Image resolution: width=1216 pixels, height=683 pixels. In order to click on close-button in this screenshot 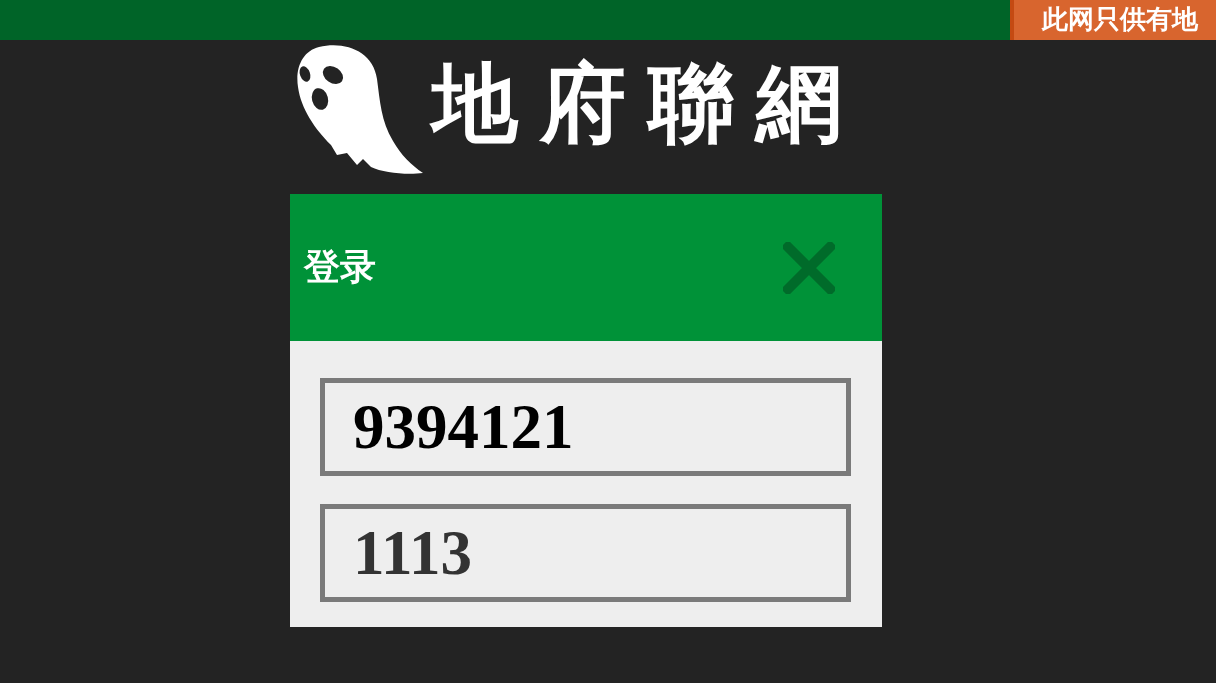, I will do `click(809, 267)`.